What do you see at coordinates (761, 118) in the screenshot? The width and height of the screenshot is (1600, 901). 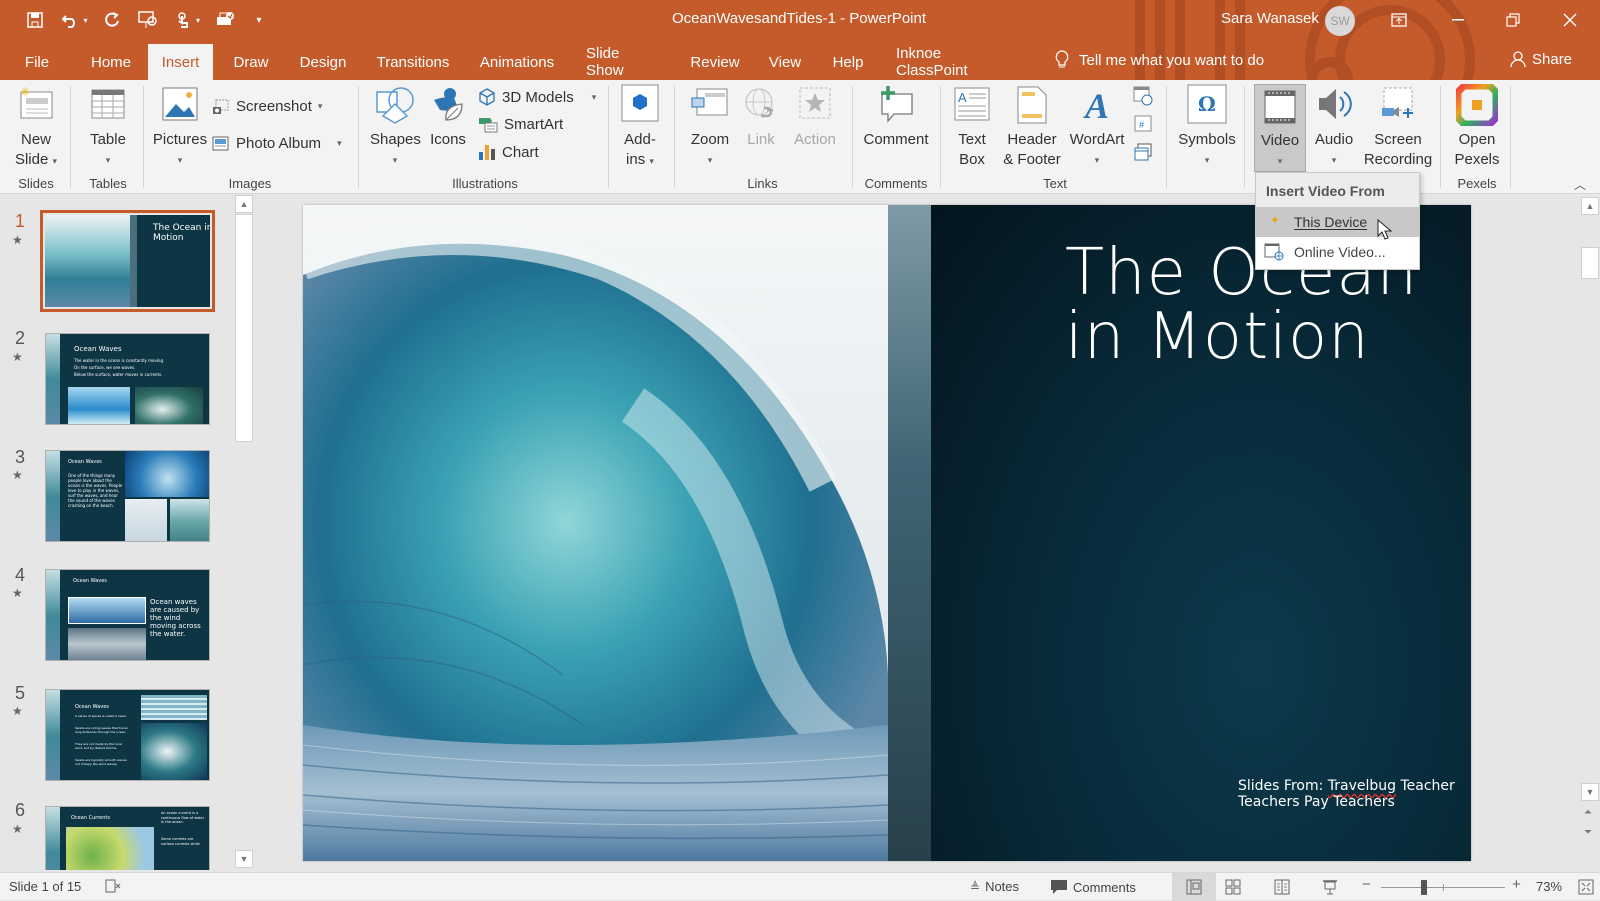 I see `link-button: Link` at bounding box center [761, 118].